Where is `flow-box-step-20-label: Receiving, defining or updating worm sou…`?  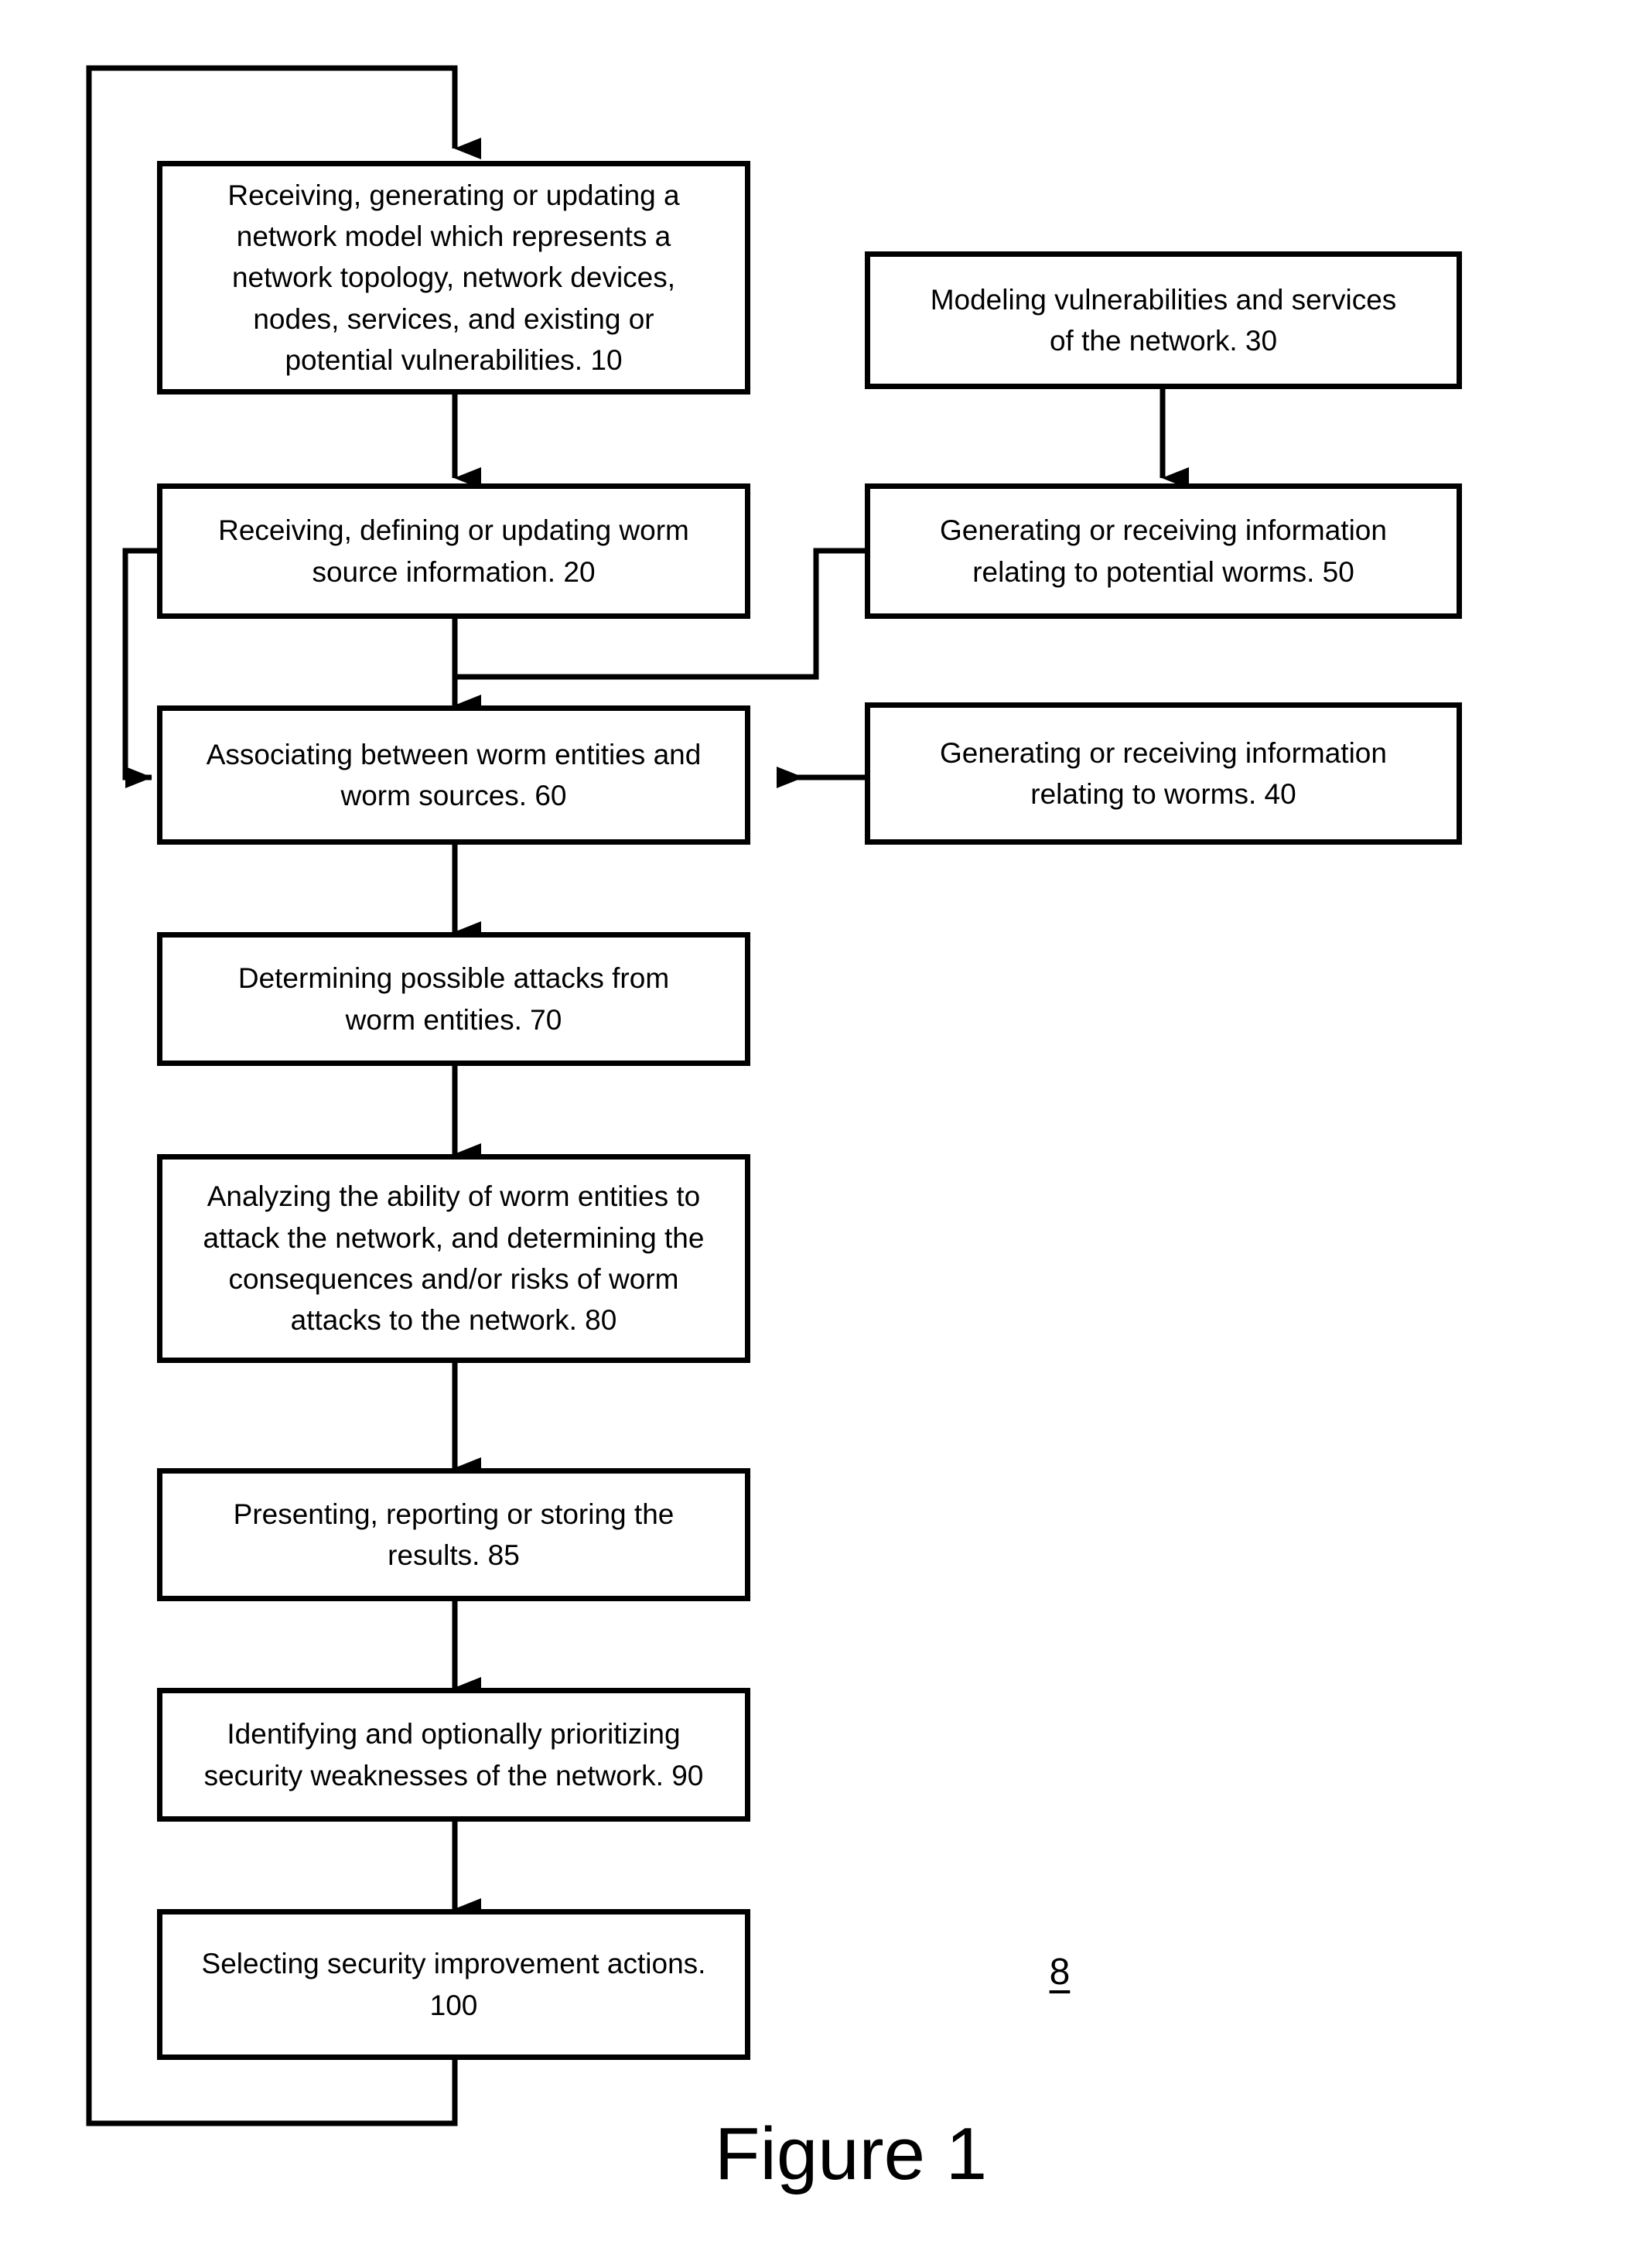
flow-box-step-20-label: Receiving, defining or updating worm sou… is located at coordinates (453, 551).